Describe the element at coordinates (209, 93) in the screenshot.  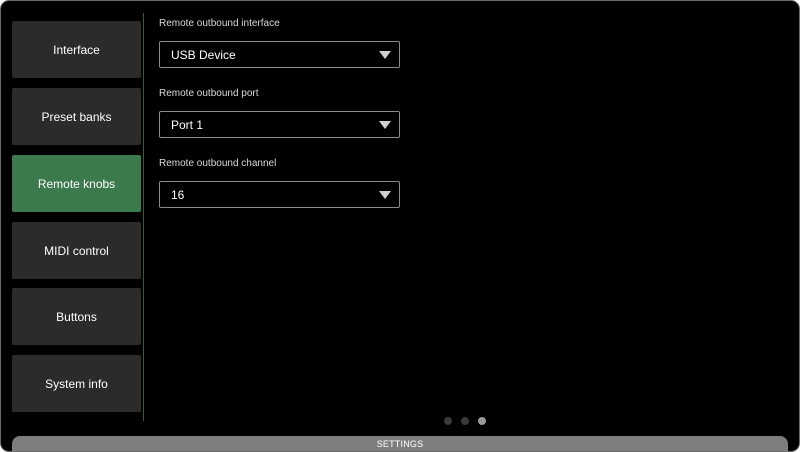
I see `outbound-port-label: Remote outbound port` at that location.